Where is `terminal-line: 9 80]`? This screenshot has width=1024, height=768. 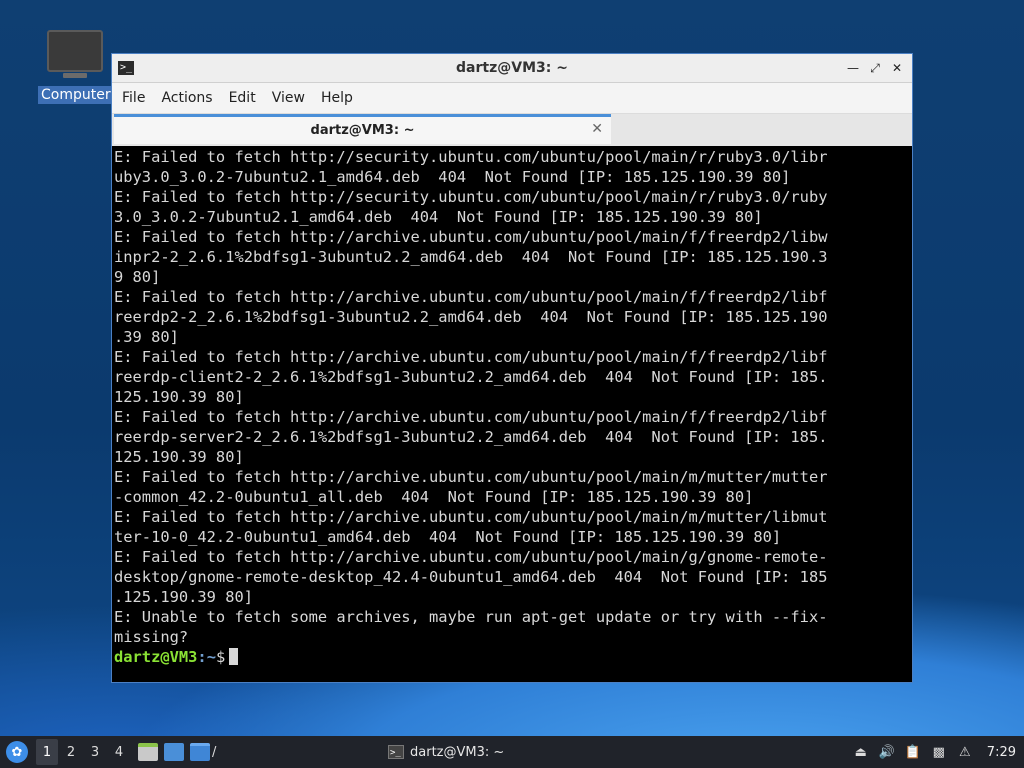 terminal-line: 9 80] is located at coordinates (137, 277).